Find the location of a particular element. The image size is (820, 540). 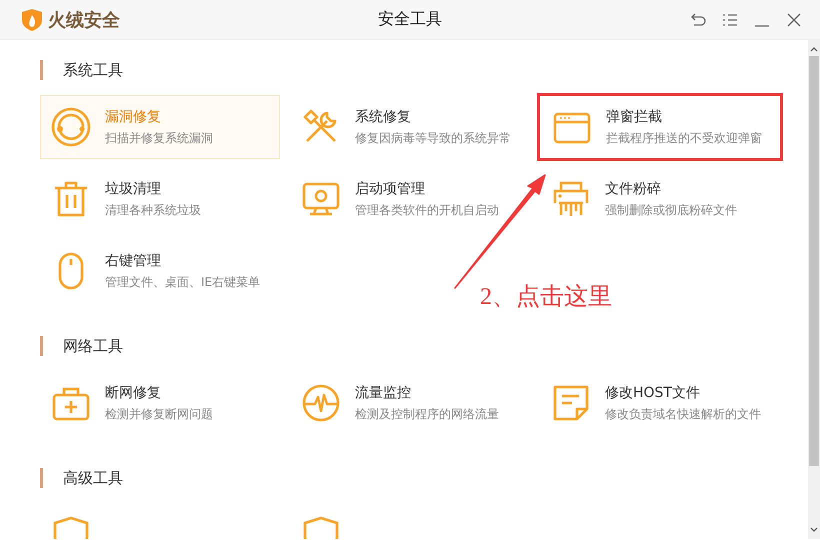

document-icon is located at coordinates (571, 403).